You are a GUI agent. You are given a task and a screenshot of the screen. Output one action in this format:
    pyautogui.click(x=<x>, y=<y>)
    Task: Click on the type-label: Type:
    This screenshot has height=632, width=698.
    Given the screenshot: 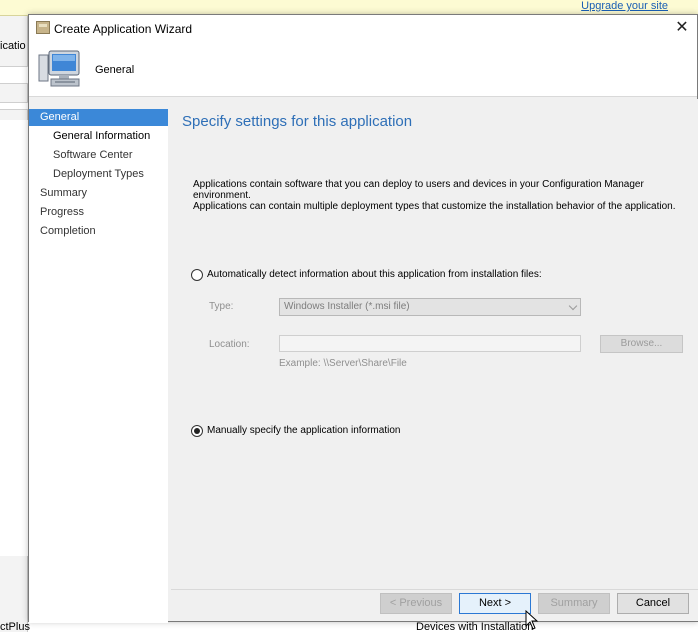 What is the action you would take?
    pyautogui.click(x=221, y=306)
    